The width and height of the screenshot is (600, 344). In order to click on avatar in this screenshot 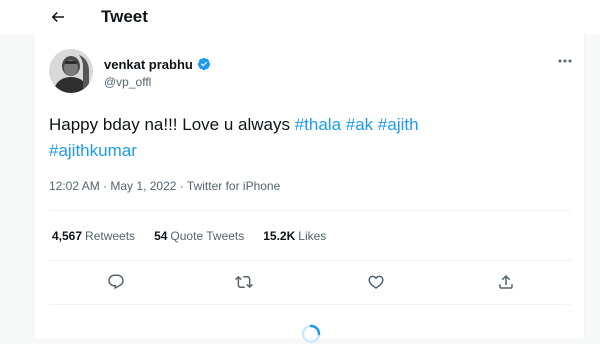, I will do `click(71, 71)`.